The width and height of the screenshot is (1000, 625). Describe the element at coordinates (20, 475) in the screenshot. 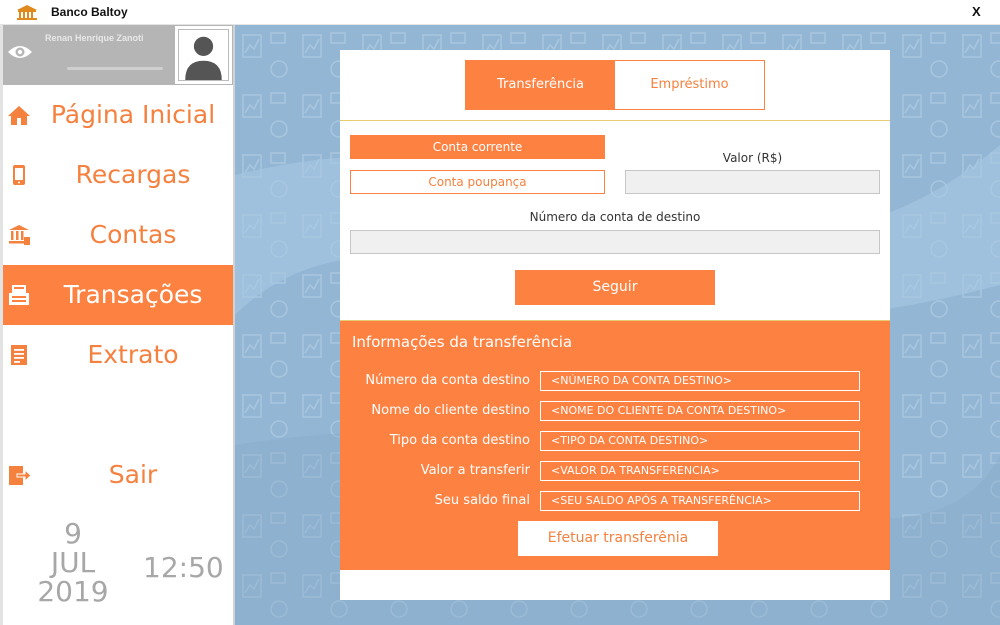

I see `logout-icon` at that location.